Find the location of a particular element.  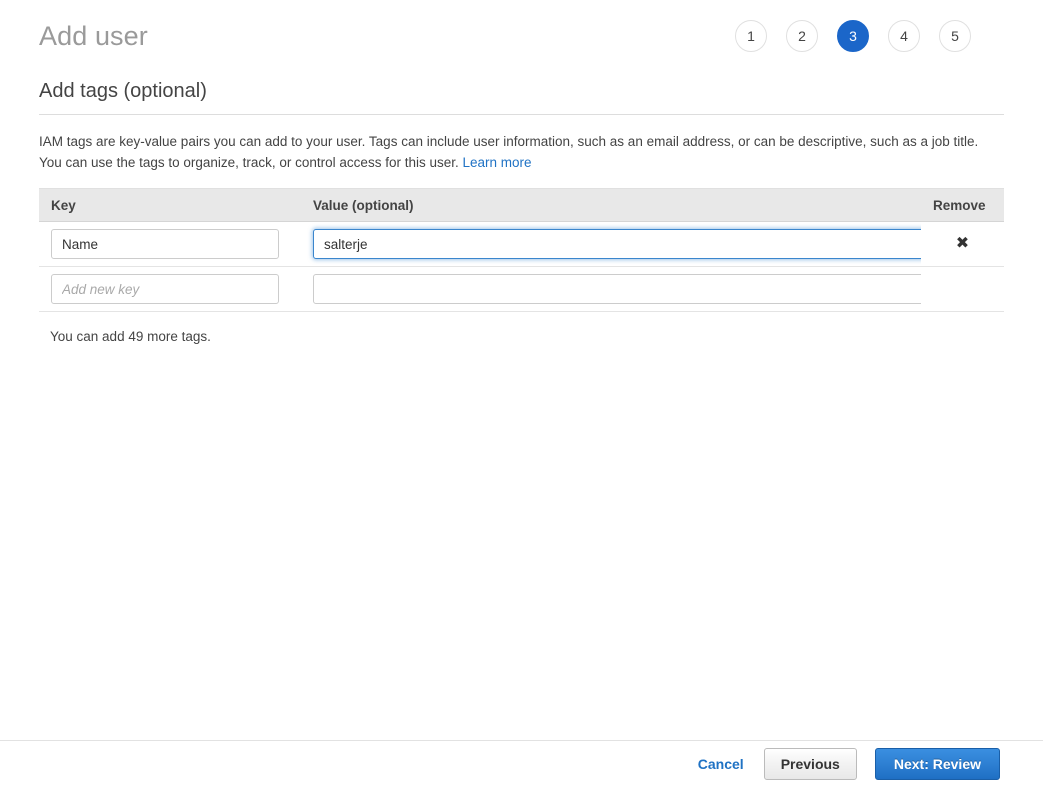

tags-table: Key Value (optional) Remove ✖ is located at coordinates (521, 250).